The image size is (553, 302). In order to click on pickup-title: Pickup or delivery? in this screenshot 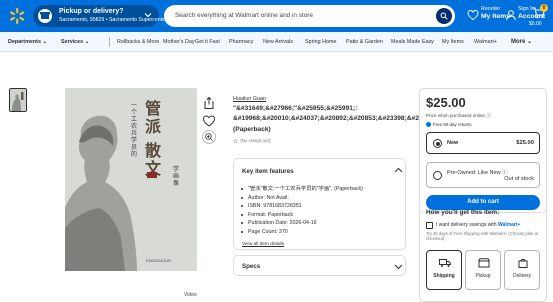, I will do `click(91, 11)`.